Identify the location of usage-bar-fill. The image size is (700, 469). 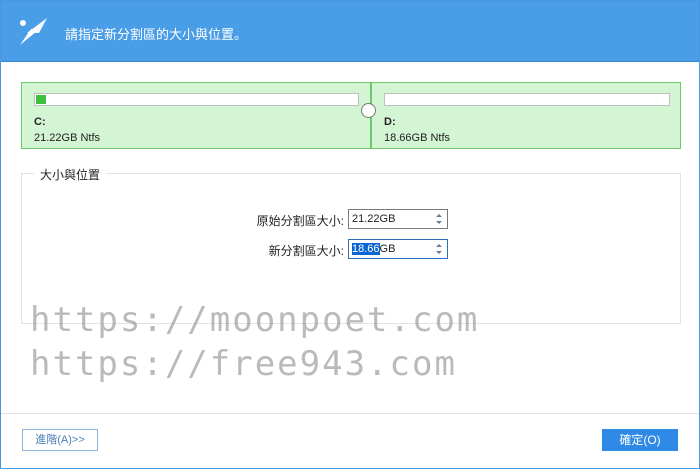
(41, 99).